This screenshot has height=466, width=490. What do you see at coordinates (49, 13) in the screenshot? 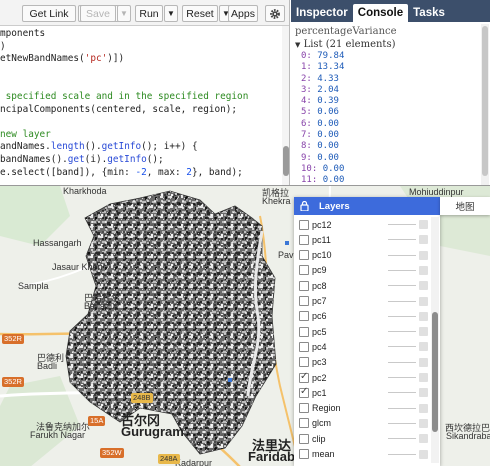
I see `get-link-button: Get Link` at bounding box center [49, 13].